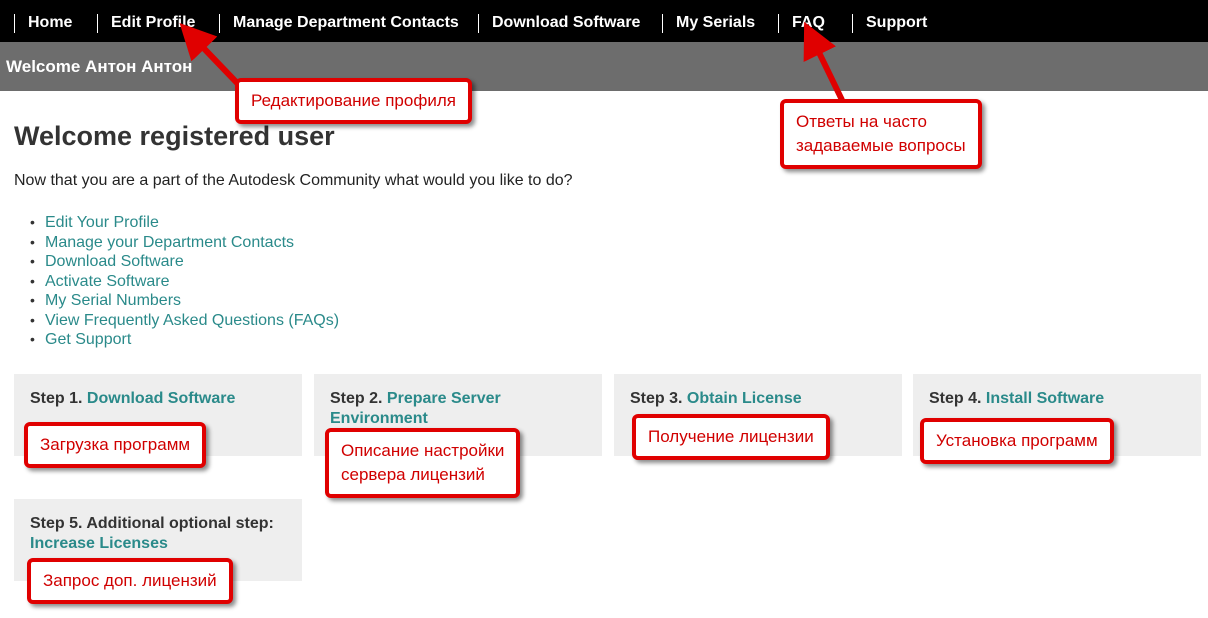 The image size is (1208, 618). I want to click on link-activate-software: Activate Software, so click(107, 281).